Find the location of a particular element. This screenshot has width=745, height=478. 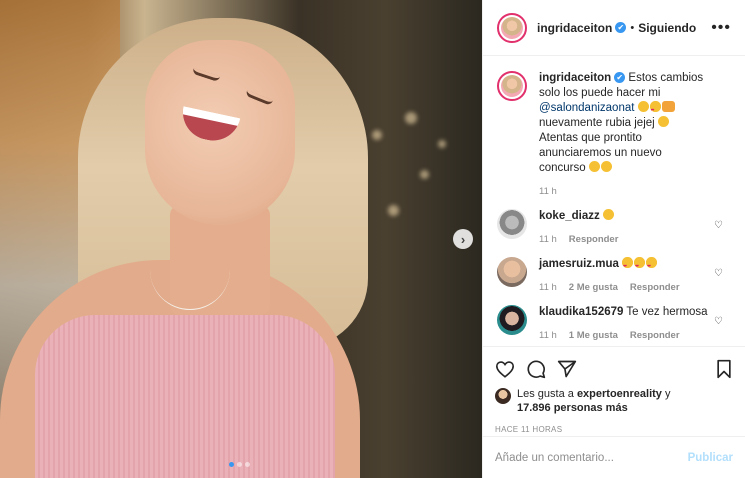

comment-username: jamesruiz.mua is located at coordinates (579, 264).